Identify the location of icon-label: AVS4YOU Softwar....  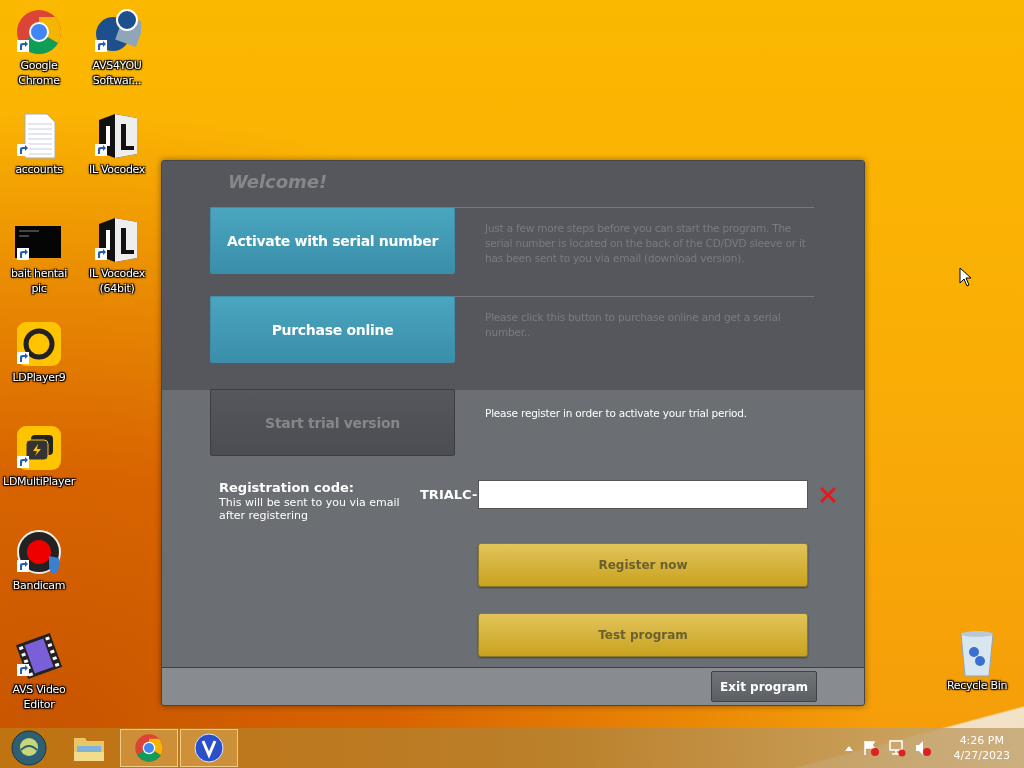
(117, 73).